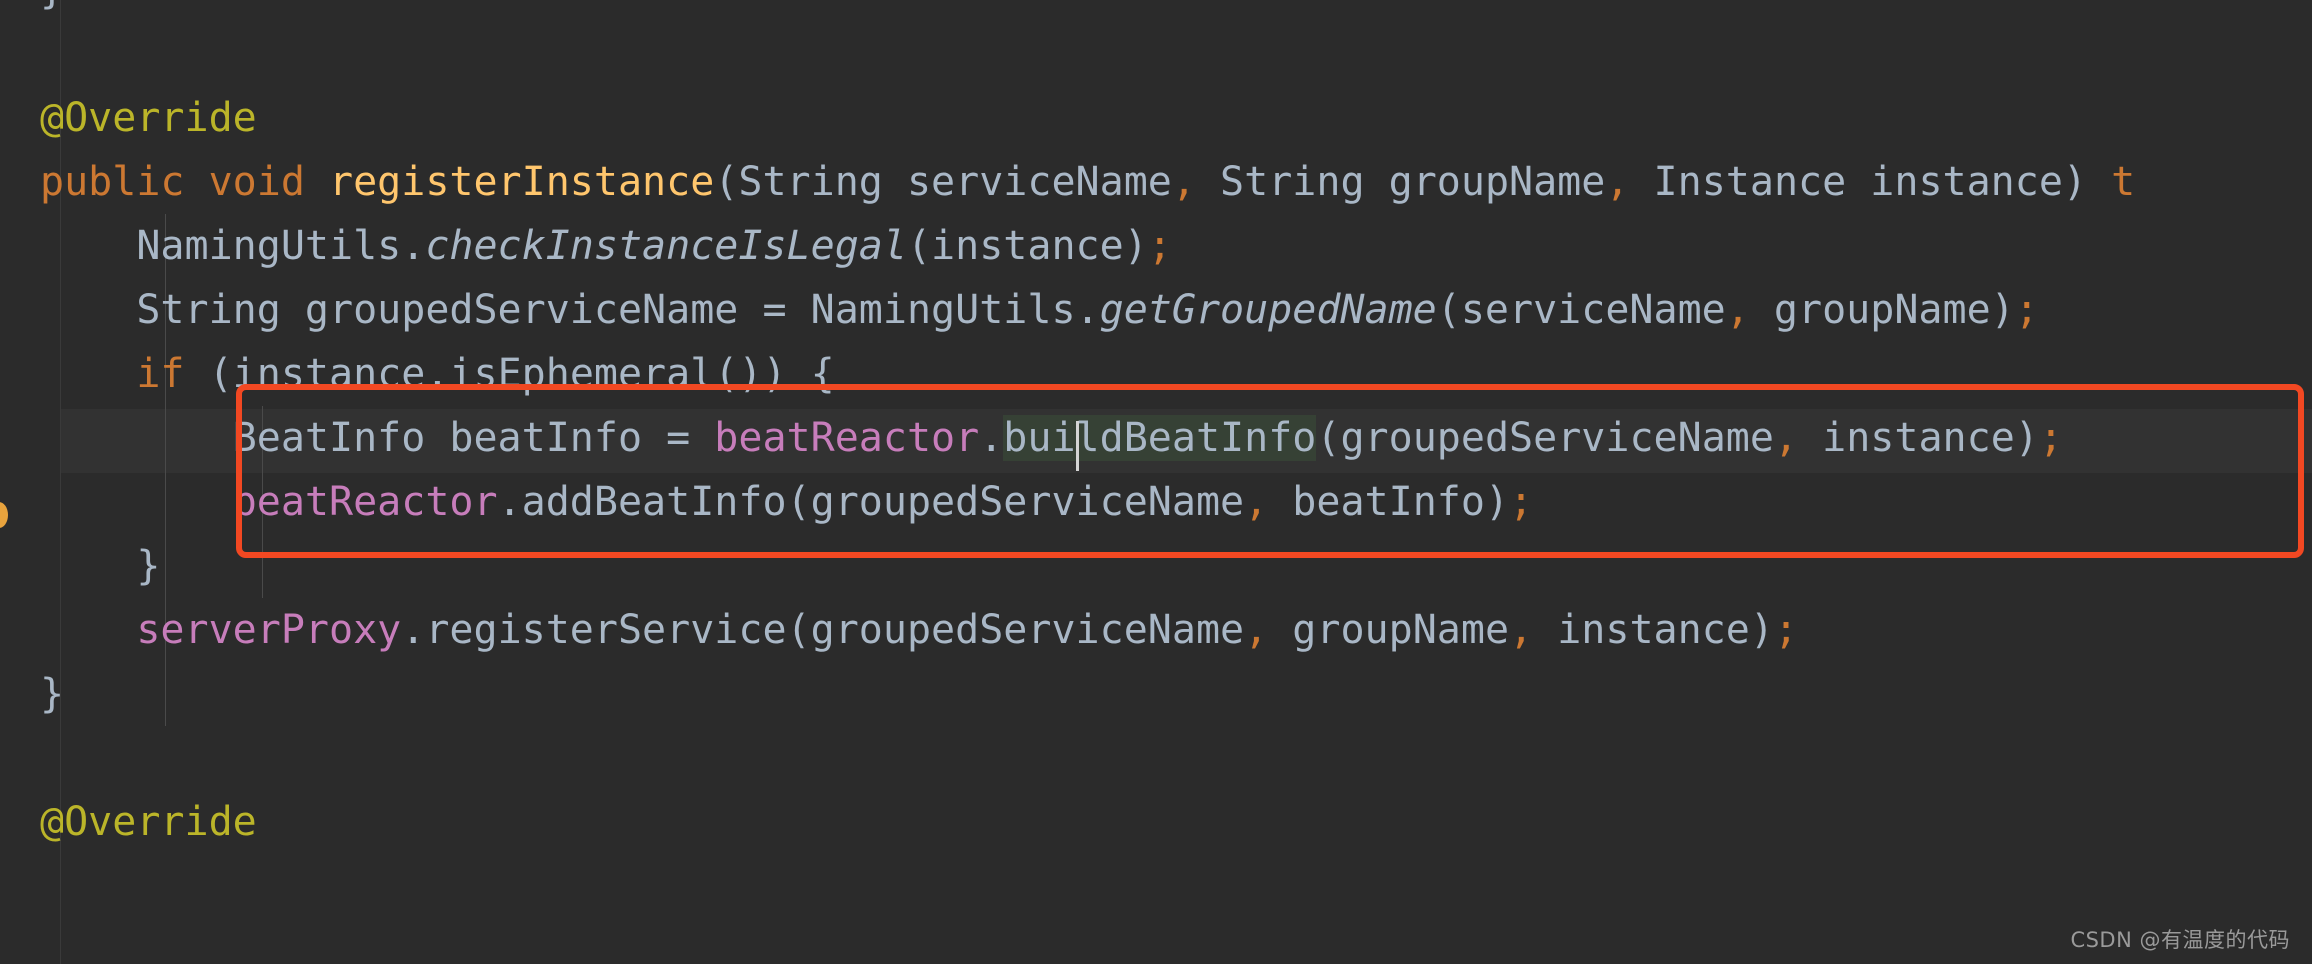 This screenshot has height=964, width=2312. What do you see at coordinates (943, 182) in the screenshot?
I see `code-token: (String serviceName` at bounding box center [943, 182].